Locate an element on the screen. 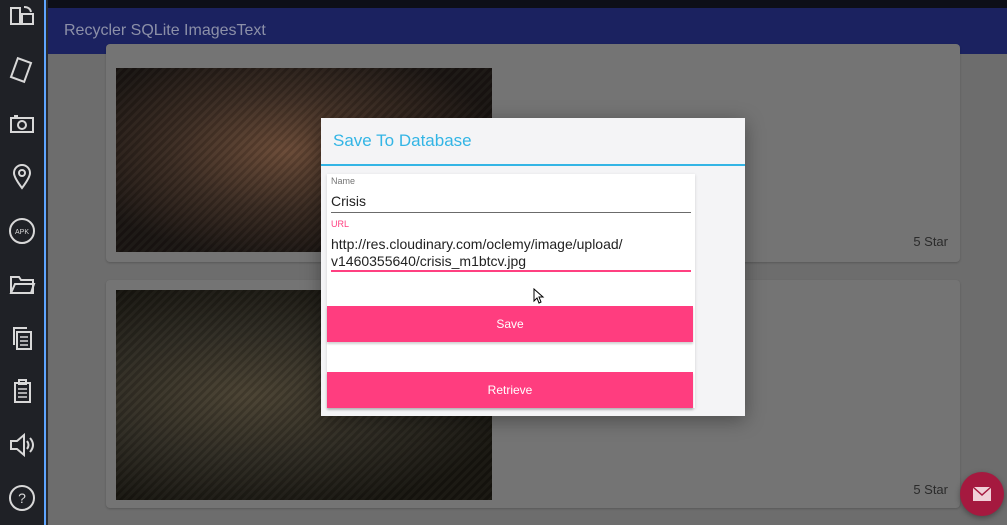  fab-mail-button is located at coordinates (982, 494).